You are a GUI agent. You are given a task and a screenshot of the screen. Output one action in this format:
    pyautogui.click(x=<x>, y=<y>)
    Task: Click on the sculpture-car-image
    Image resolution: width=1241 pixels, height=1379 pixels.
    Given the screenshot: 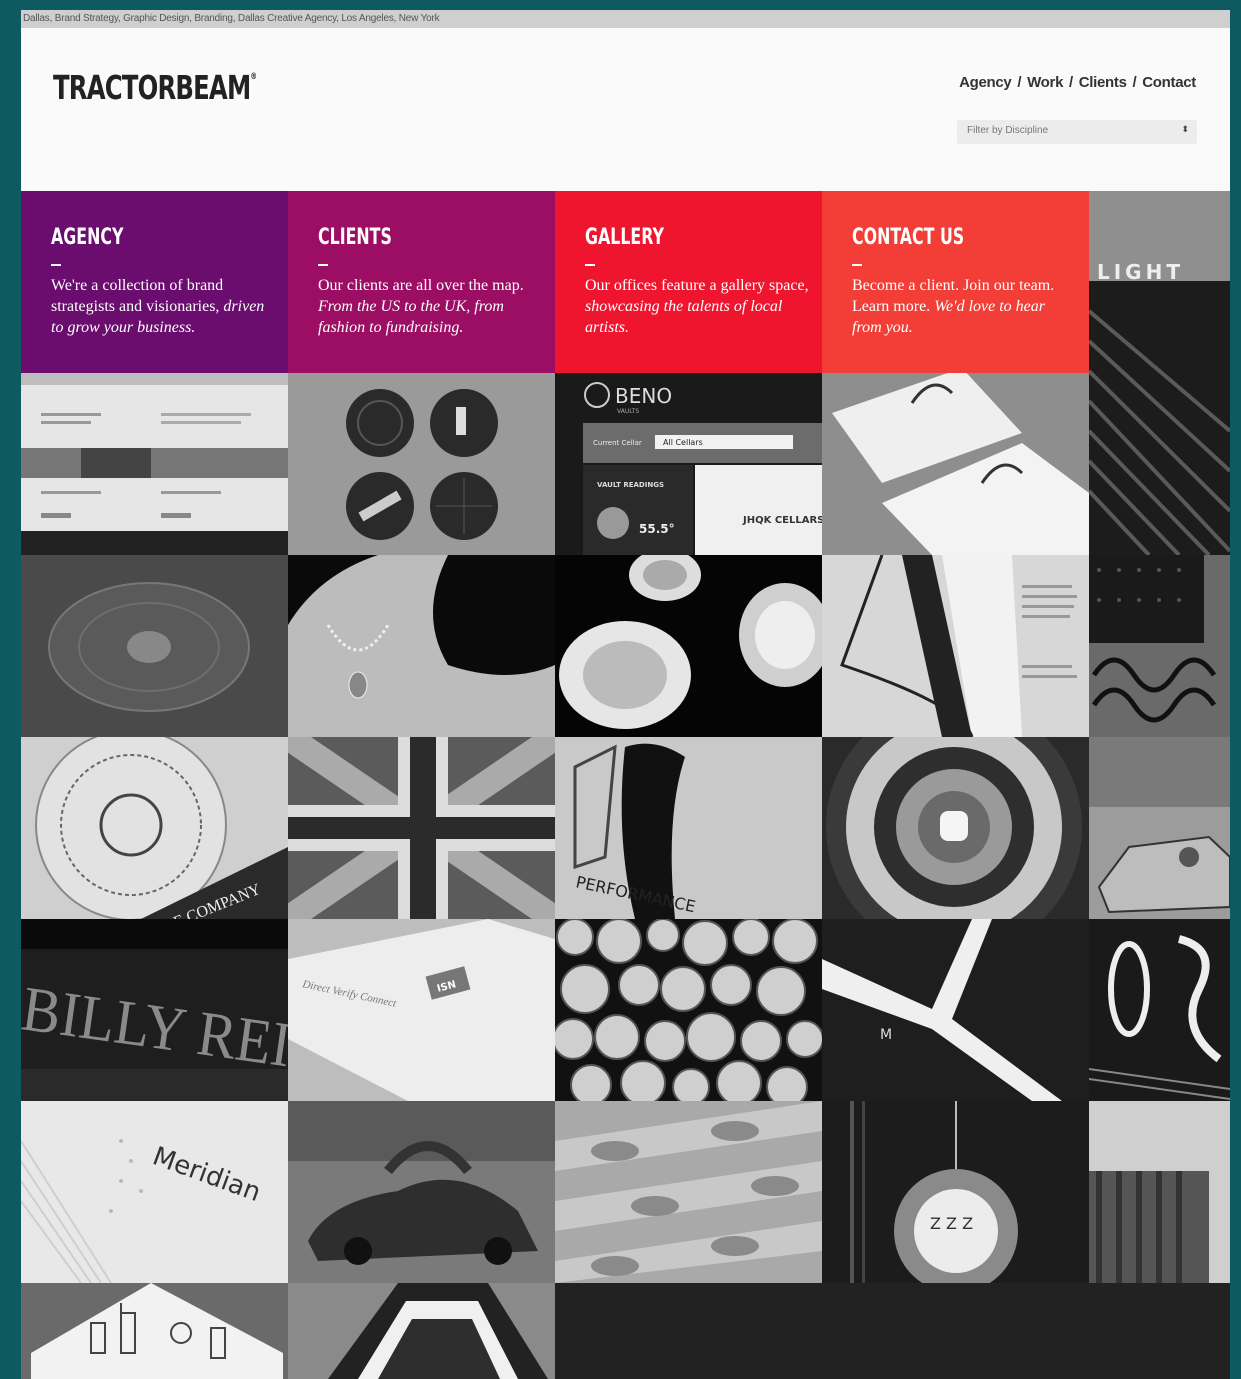 What is the action you would take?
    pyautogui.click(x=421, y=1192)
    